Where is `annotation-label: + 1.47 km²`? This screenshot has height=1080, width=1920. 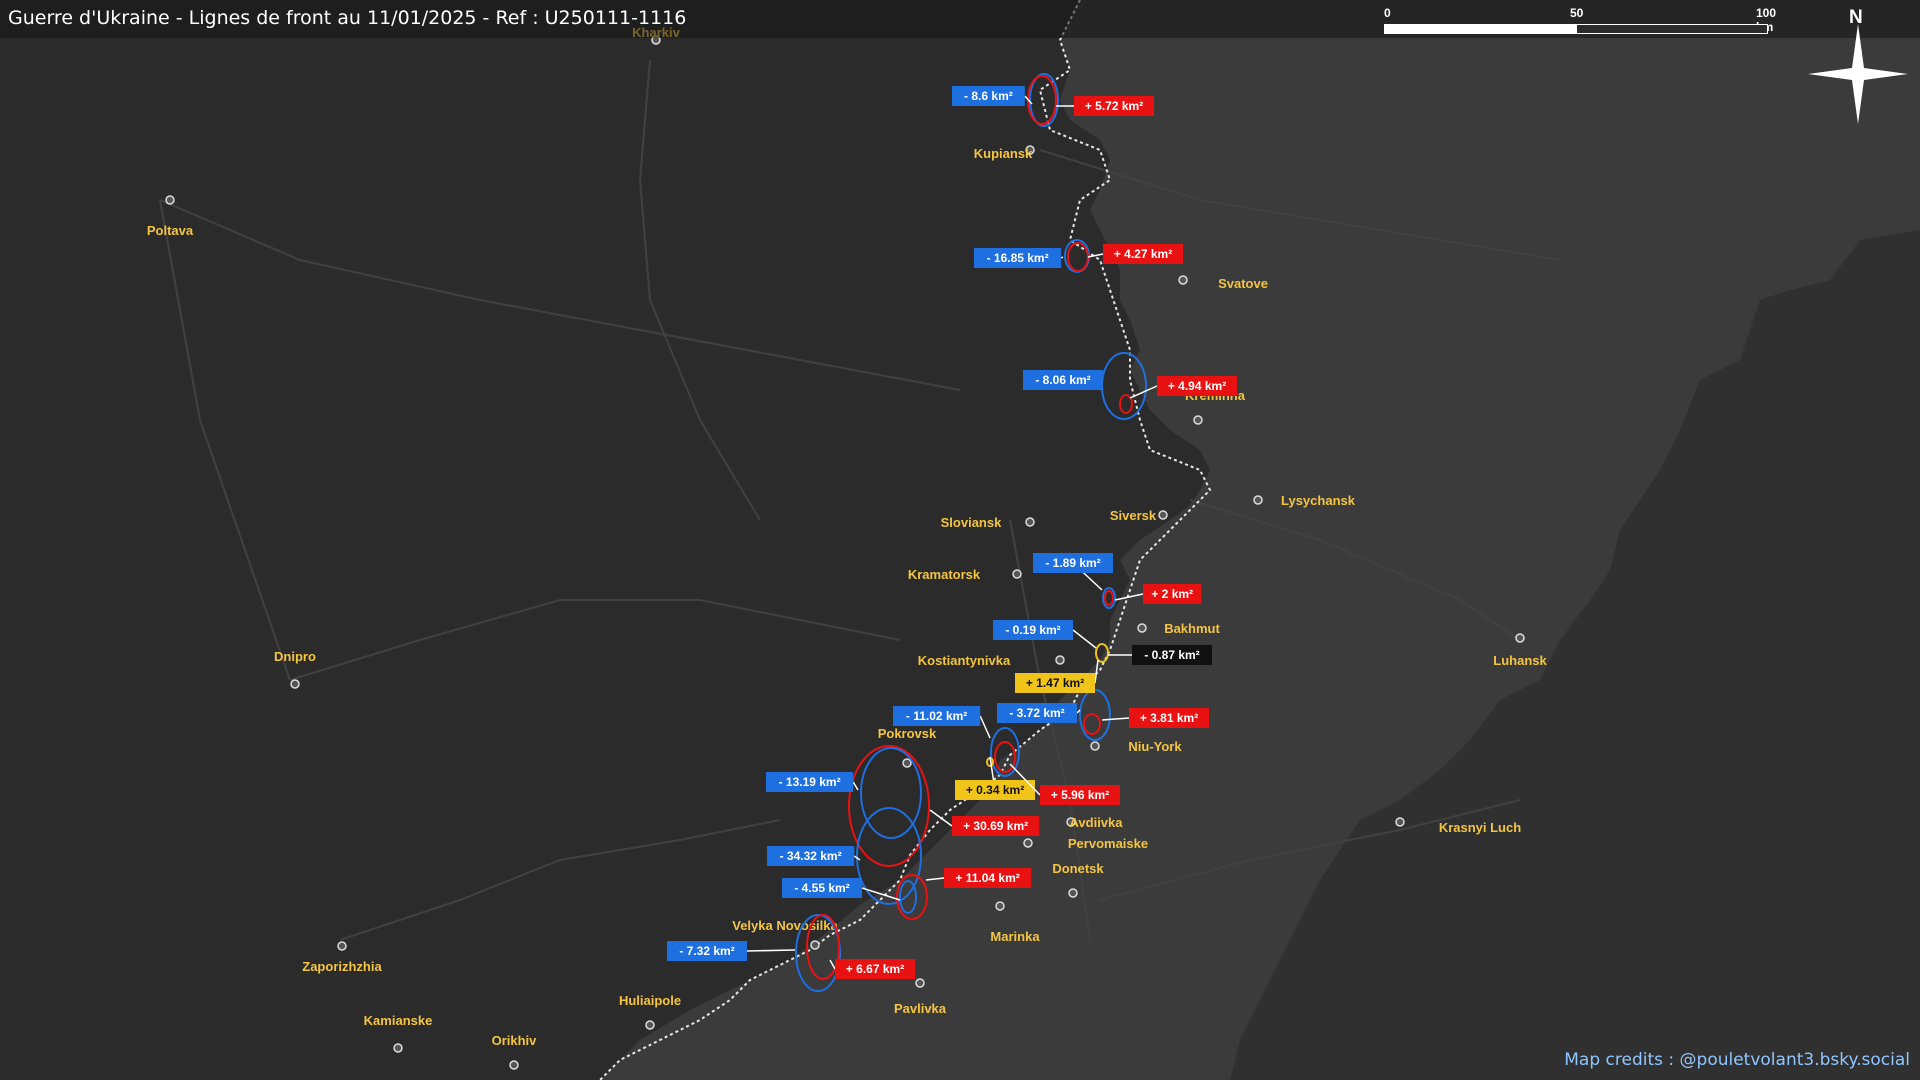
annotation-label: + 1.47 km² is located at coordinates (1055, 683).